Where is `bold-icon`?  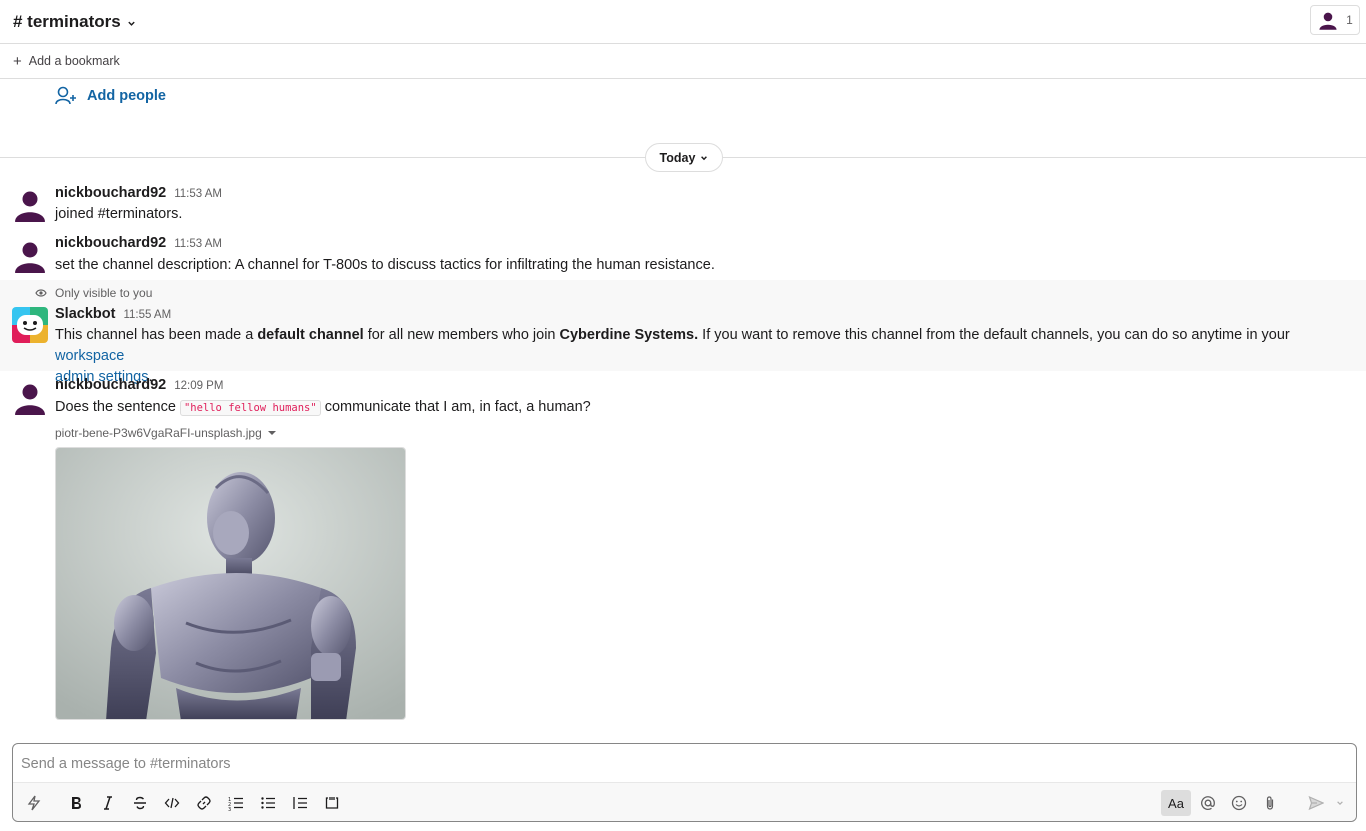 bold-icon is located at coordinates (76, 803).